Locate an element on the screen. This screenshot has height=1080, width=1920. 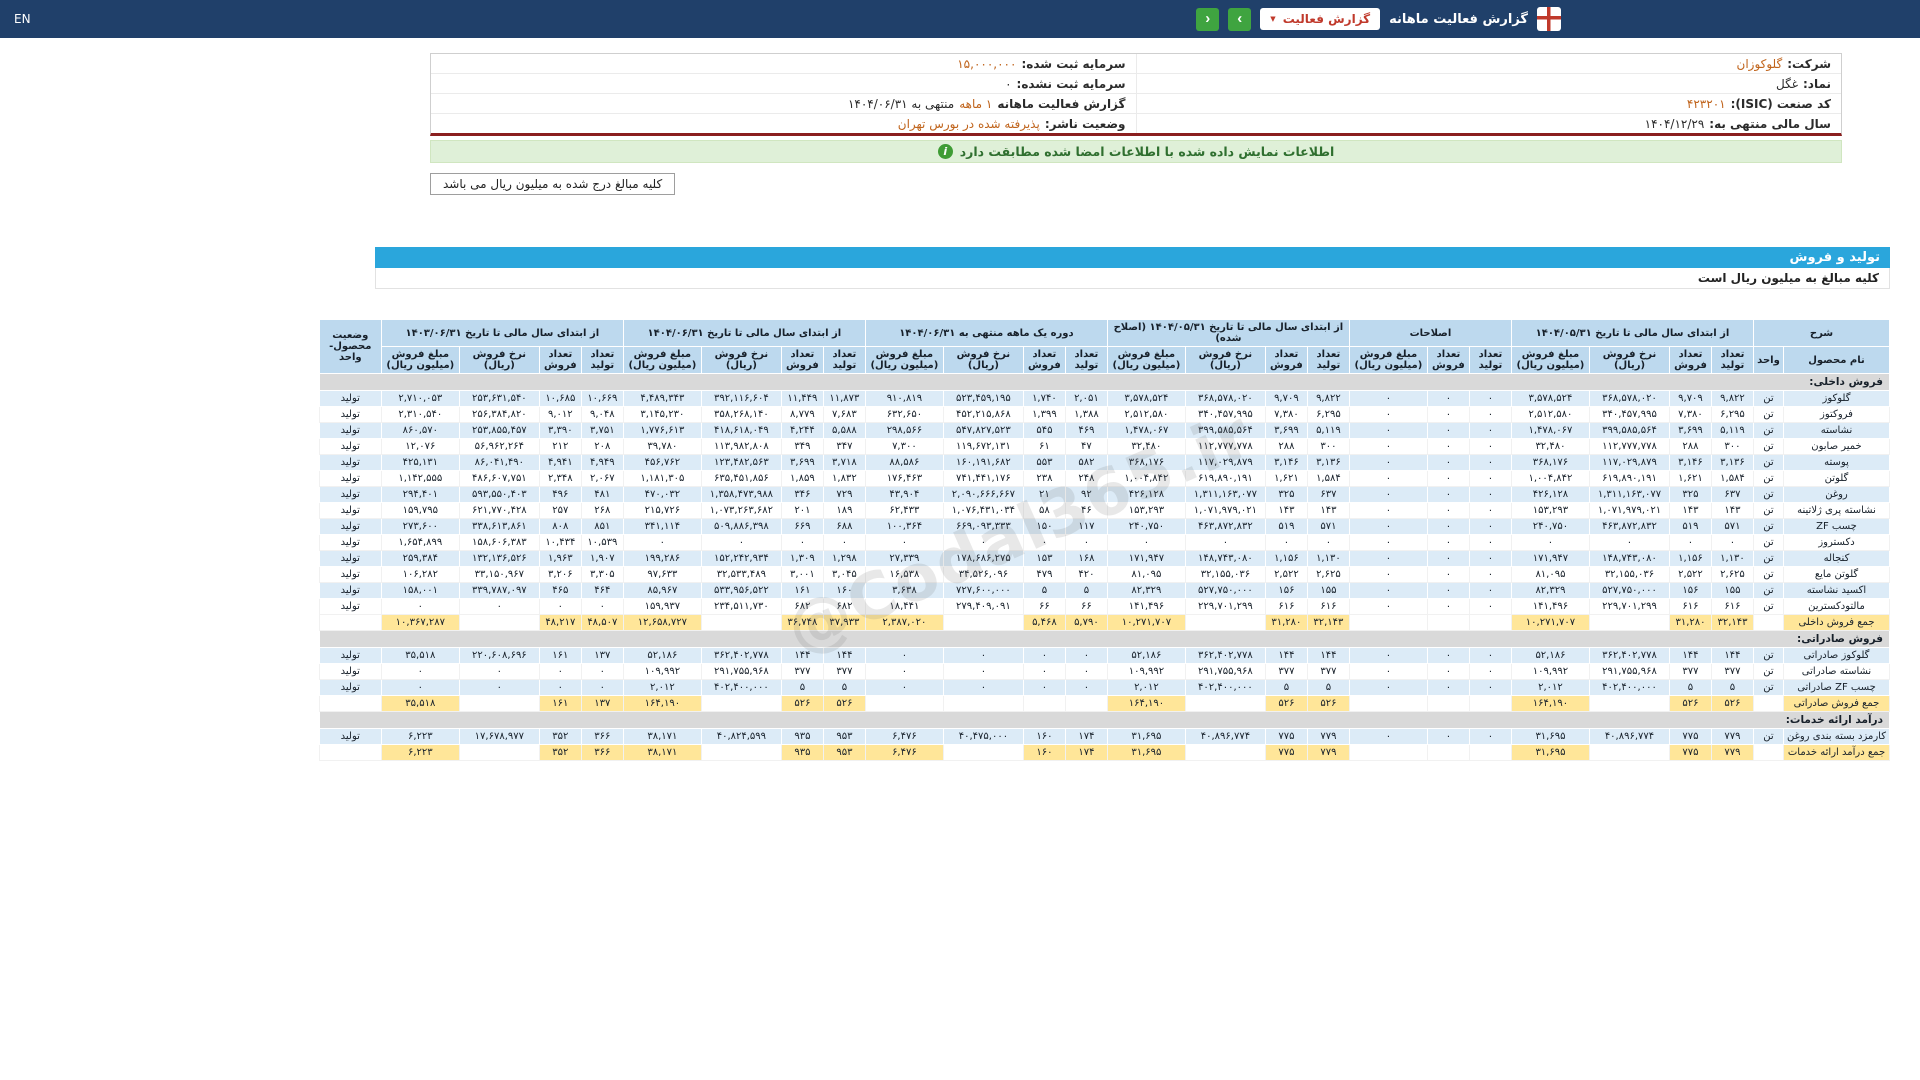
info-label: گزارش فعالیت ماهانه is located at coordinates (1061, 103).